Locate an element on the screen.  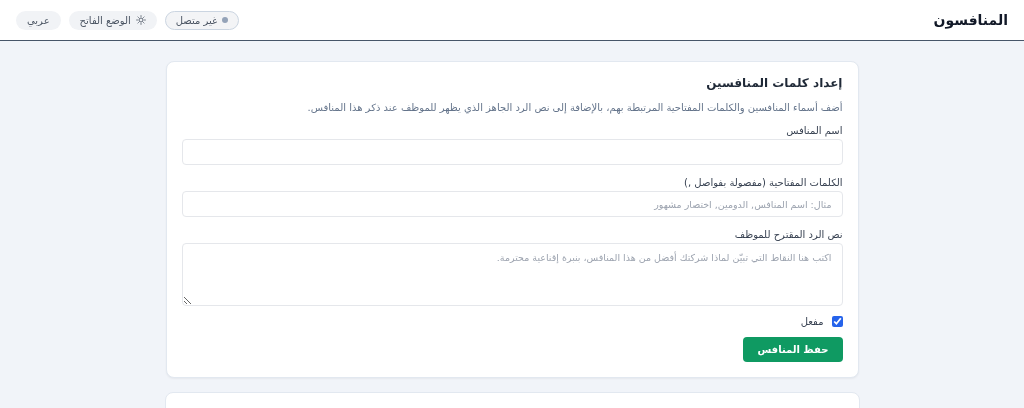
input-field: مثال: اسم المنافس, الدومين, اختصار مشهور is located at coordinates (512, 204).